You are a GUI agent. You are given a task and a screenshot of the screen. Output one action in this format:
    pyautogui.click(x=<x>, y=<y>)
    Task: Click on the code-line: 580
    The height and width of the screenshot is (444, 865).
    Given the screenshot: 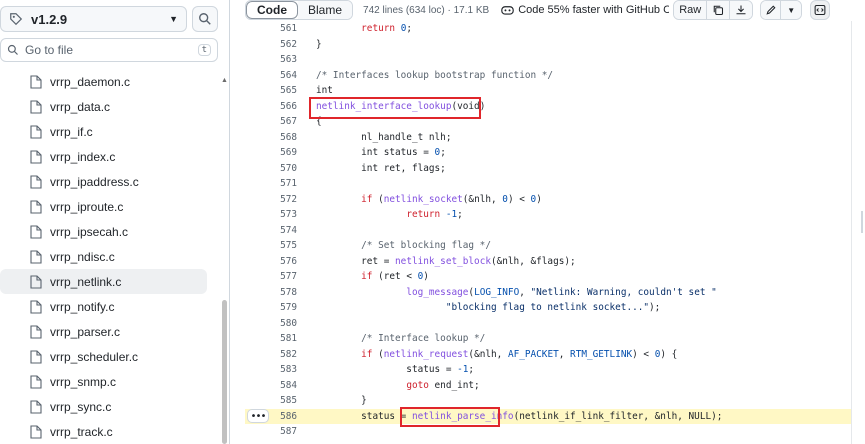 What is the action you would take?
    pyautogui.click(x=548, y=324)
    